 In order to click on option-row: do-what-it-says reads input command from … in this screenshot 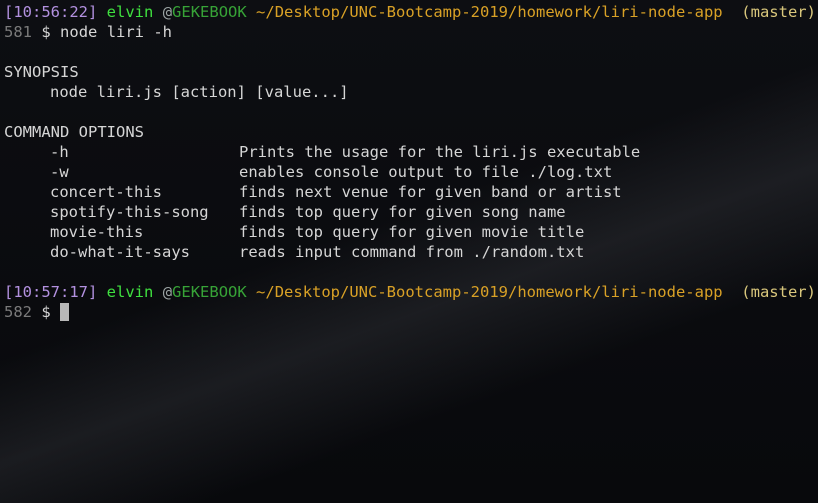, I will do `click(411, 252)`.